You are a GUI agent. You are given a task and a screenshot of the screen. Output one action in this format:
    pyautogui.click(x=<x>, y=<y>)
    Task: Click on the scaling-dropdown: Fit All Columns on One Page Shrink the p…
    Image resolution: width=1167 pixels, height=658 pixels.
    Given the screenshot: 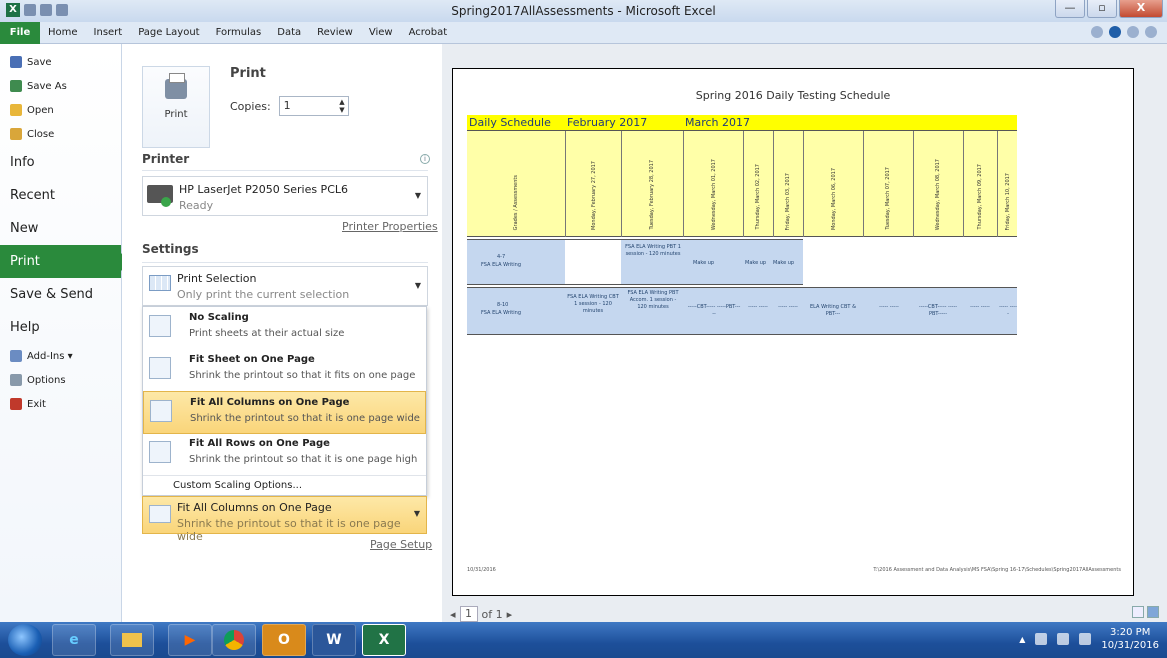 What is the action you would take?
    pyautogui.click(x=284, y=519)
    